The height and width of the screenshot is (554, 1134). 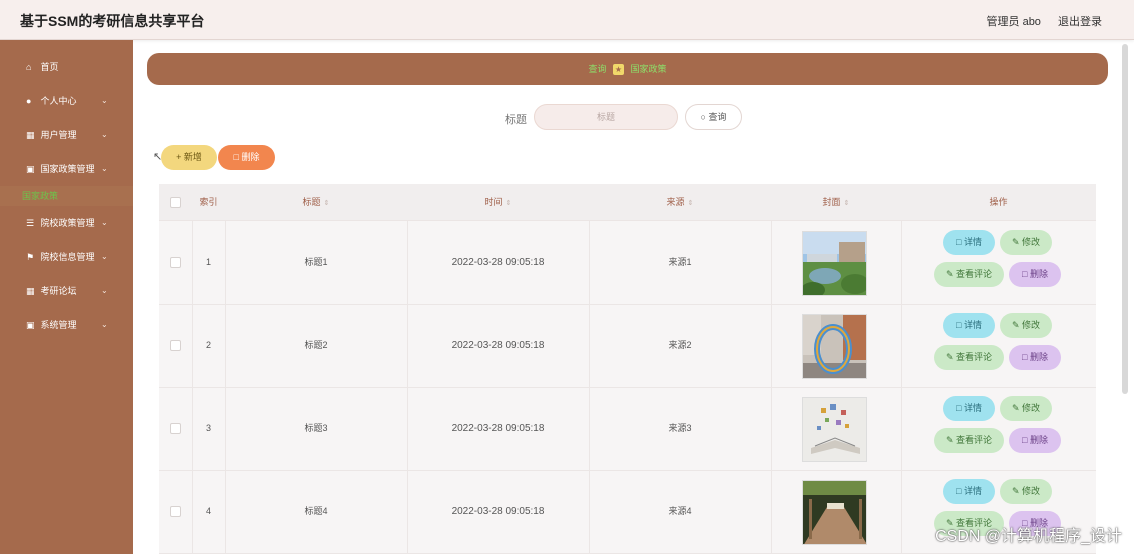 I want to click on col-header-time: 时间 ⇕, so click(x=498, y=202).